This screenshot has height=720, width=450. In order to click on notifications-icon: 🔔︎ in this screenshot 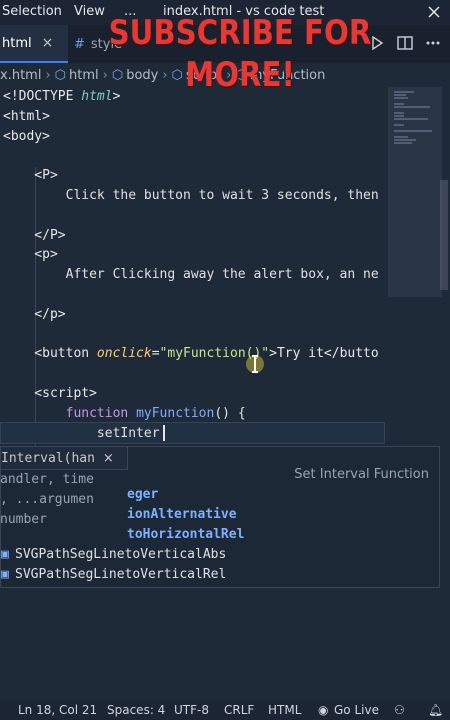, I will do `click(435, 710)`.